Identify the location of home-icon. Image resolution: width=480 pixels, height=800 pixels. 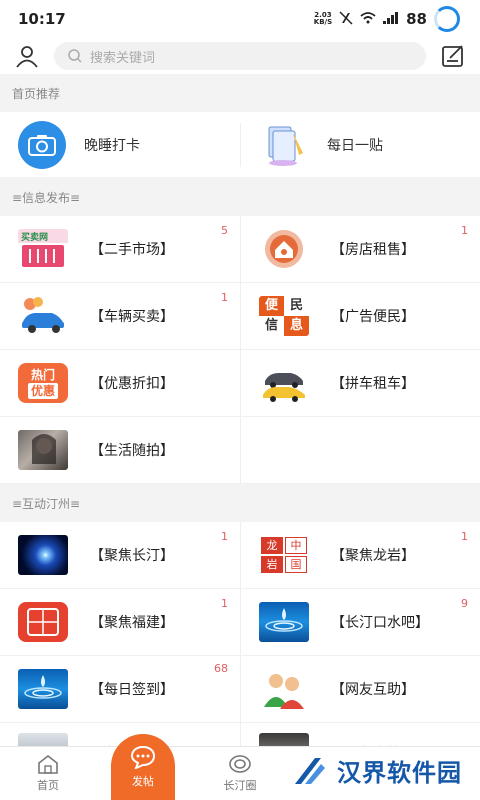
(48, 764).